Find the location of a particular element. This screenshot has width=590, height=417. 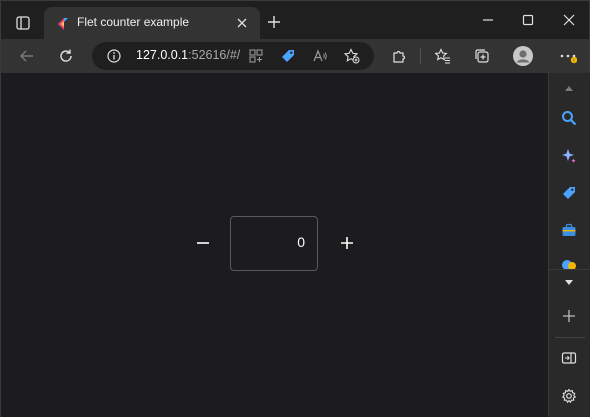

gear-icon is located at coordinates (569, 396).